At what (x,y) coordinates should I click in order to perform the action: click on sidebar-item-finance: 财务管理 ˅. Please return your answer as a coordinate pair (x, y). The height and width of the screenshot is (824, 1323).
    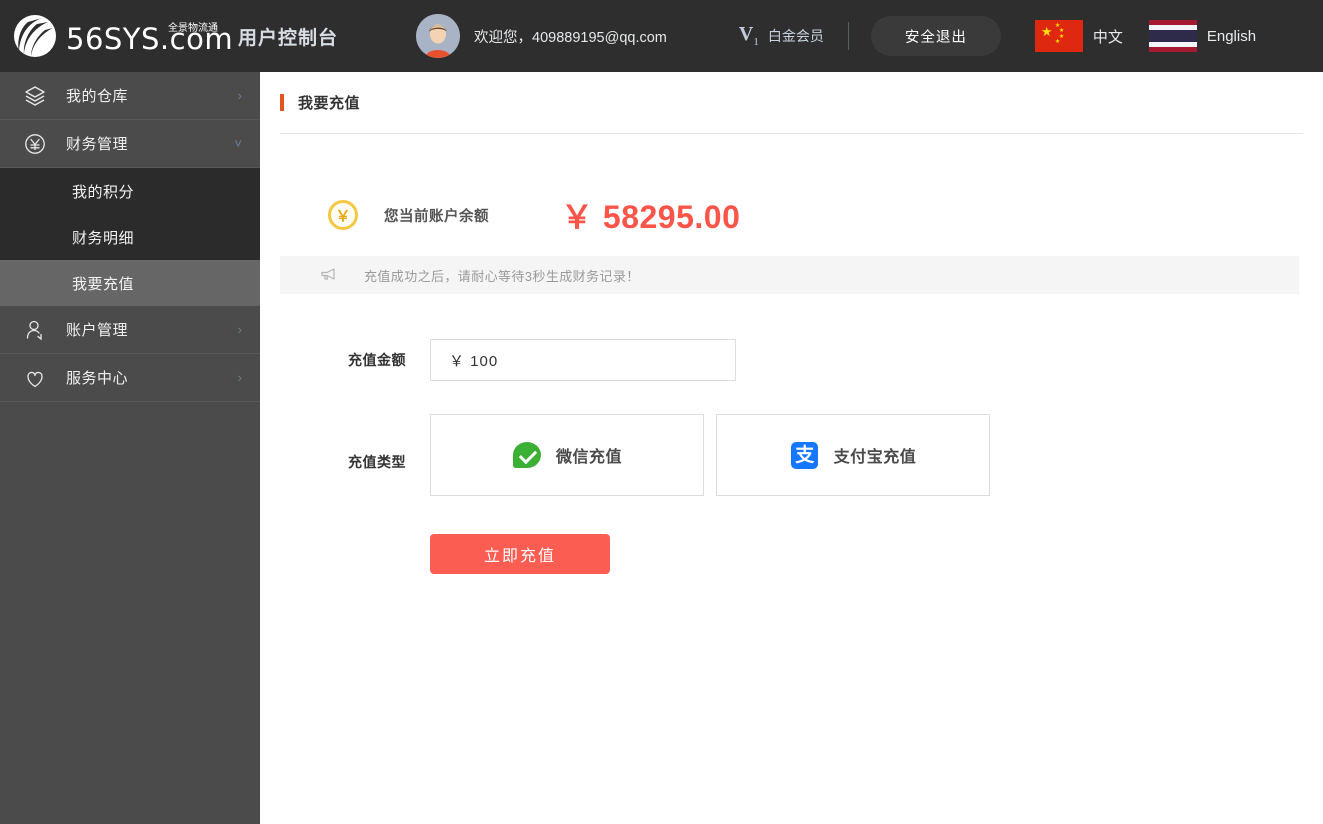
    Looking at the image, I should click on (130, 144).